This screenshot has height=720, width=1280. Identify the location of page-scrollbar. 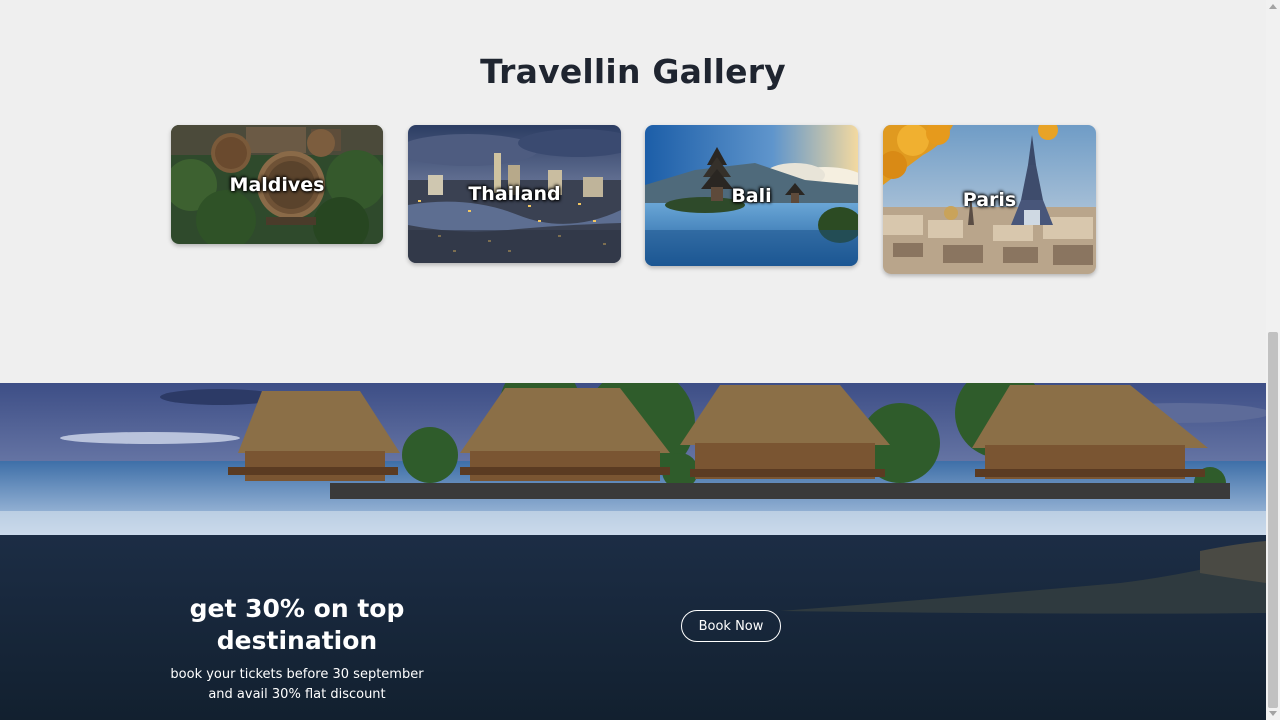
(1273, 360).